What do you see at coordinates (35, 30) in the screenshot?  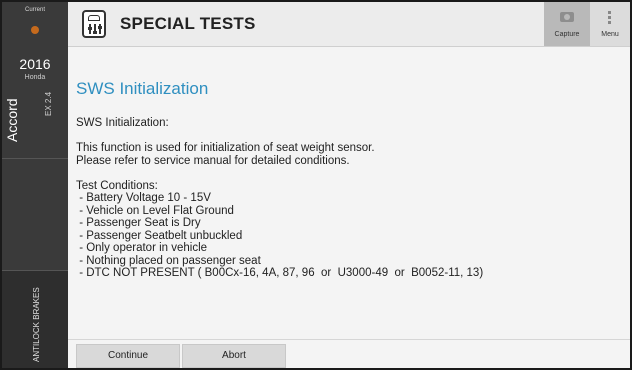 I see `status-dot-icon` at bounding box center [35, 30].